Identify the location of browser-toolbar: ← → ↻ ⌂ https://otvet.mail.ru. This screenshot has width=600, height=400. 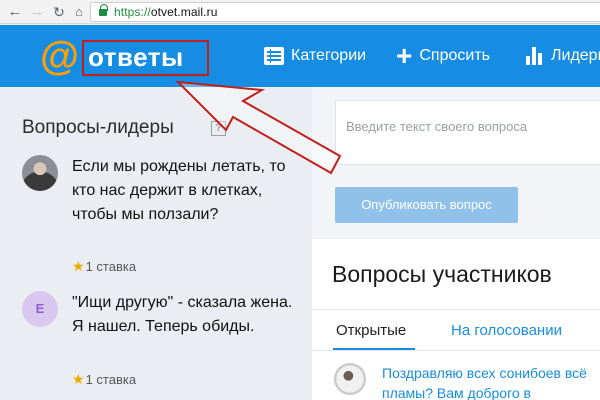
(300, 12).